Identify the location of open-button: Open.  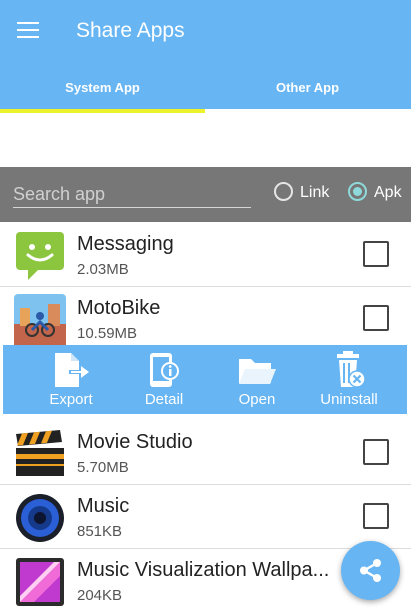
(257, 379).